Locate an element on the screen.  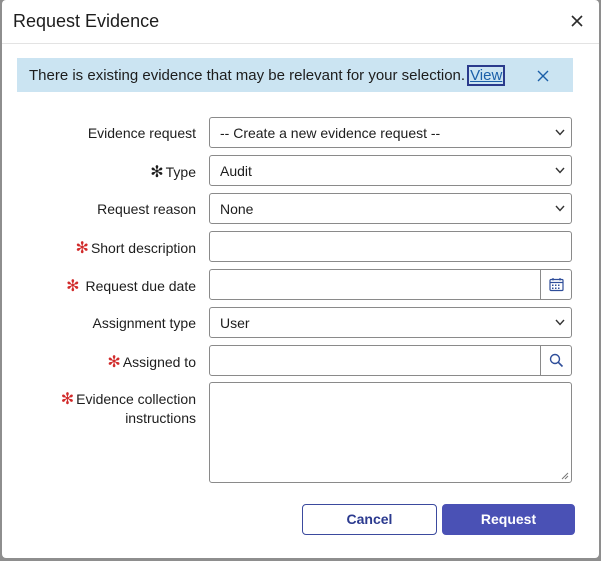
request-reason-value: None is located at coordinates (237, 209).